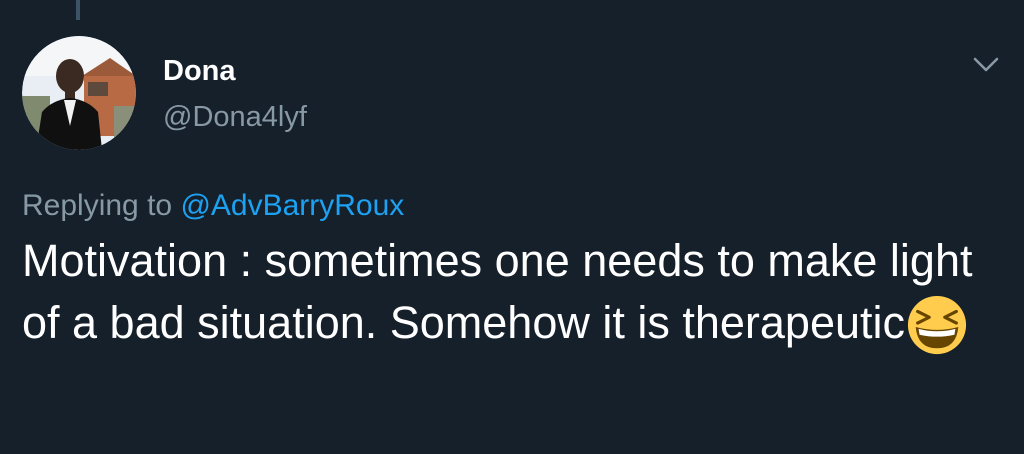 This screenshot has width=1024, height=454. What do you see at coordinates (986, 65) in the screenshot?
I see `chevron-down-icon` at bounding box center [986, 65].